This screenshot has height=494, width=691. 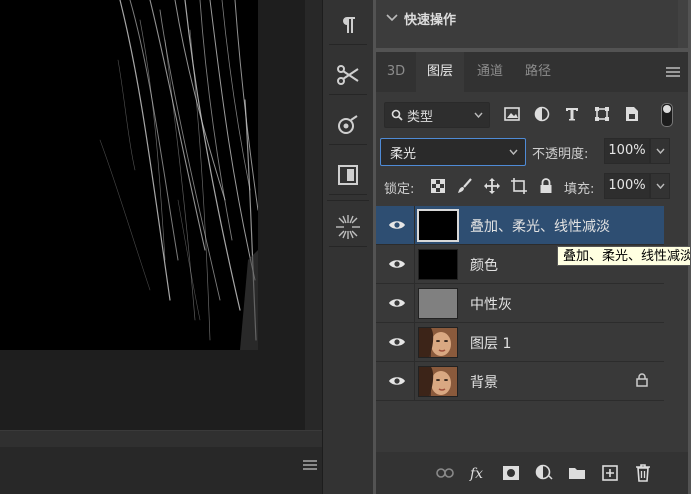 I want to click on tab-layers: 图层, so click(x=440, y=72).